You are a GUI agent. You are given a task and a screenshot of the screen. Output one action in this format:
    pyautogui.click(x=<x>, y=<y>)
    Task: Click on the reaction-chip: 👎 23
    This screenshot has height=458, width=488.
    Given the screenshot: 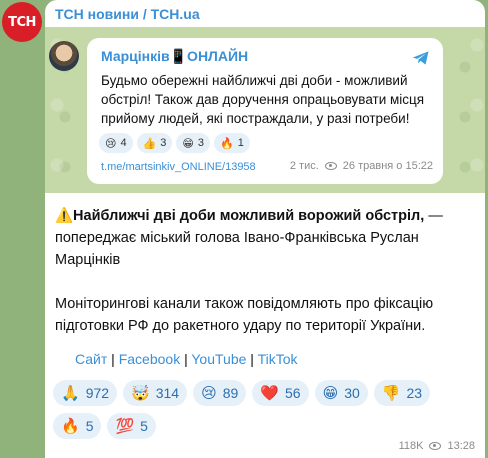 What is the action you would take?
    pyautogui.click(x=402, y=393)
    